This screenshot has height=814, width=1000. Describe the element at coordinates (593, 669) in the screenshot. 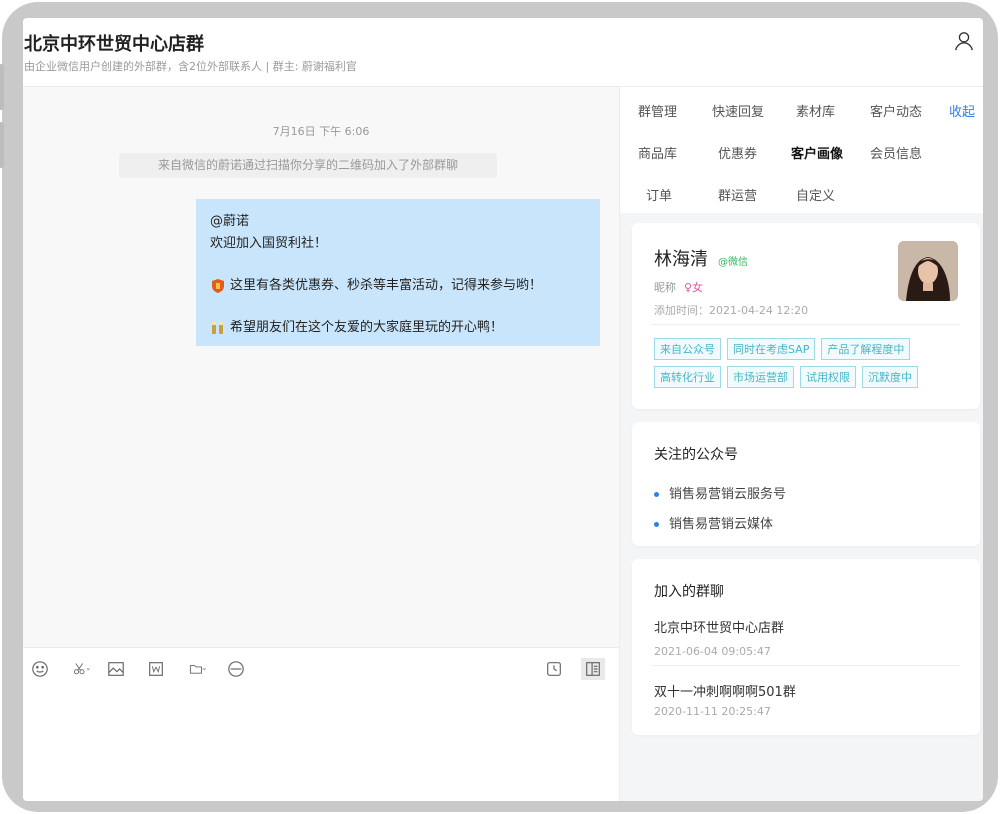

I see `sidebar-toggle-icon` at that location.